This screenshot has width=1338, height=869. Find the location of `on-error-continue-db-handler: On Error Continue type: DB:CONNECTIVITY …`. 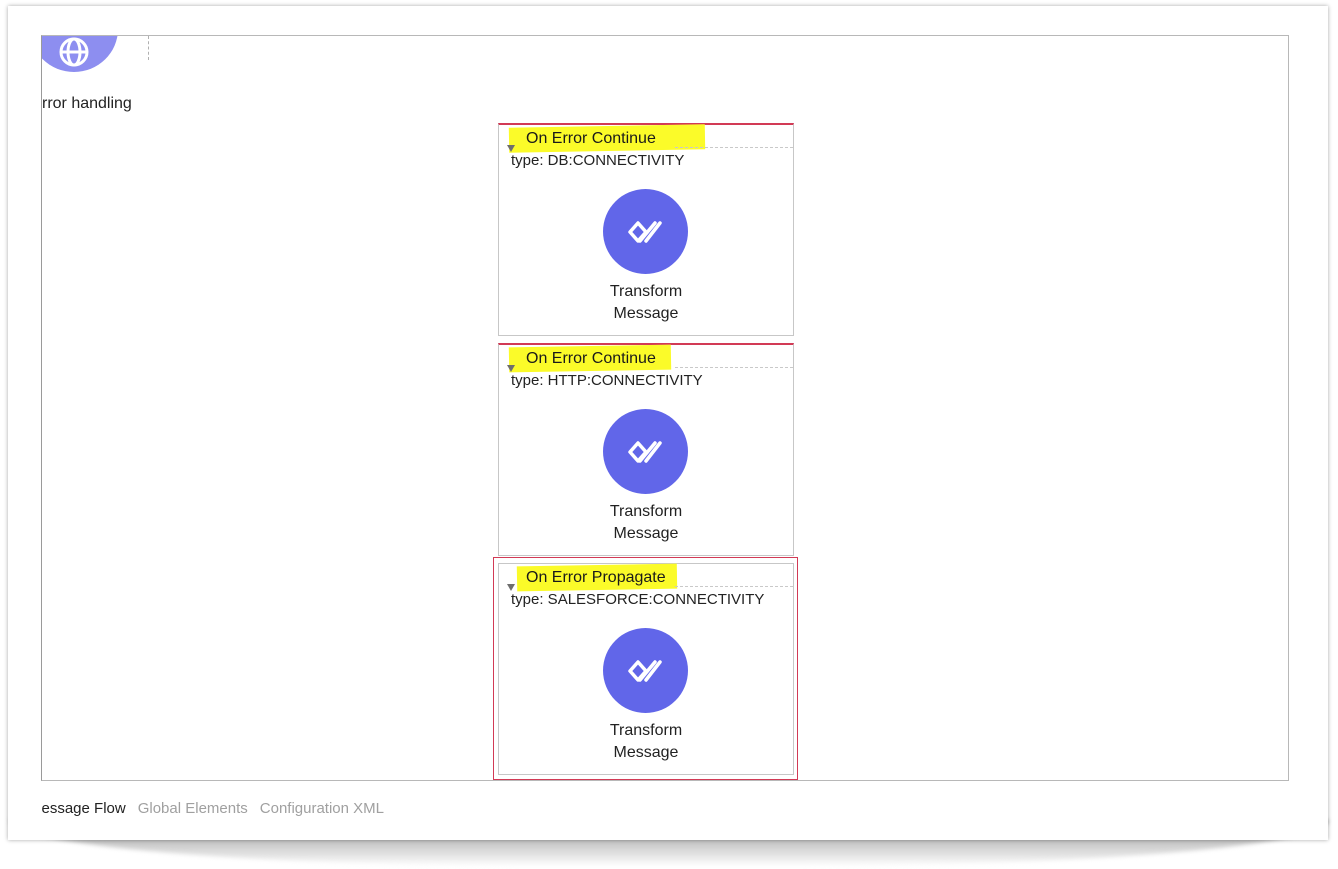

on-error-continue-db-handler: On Error Continue type: DB:CONNECTIVITY … is located at coordinates (646, 229).